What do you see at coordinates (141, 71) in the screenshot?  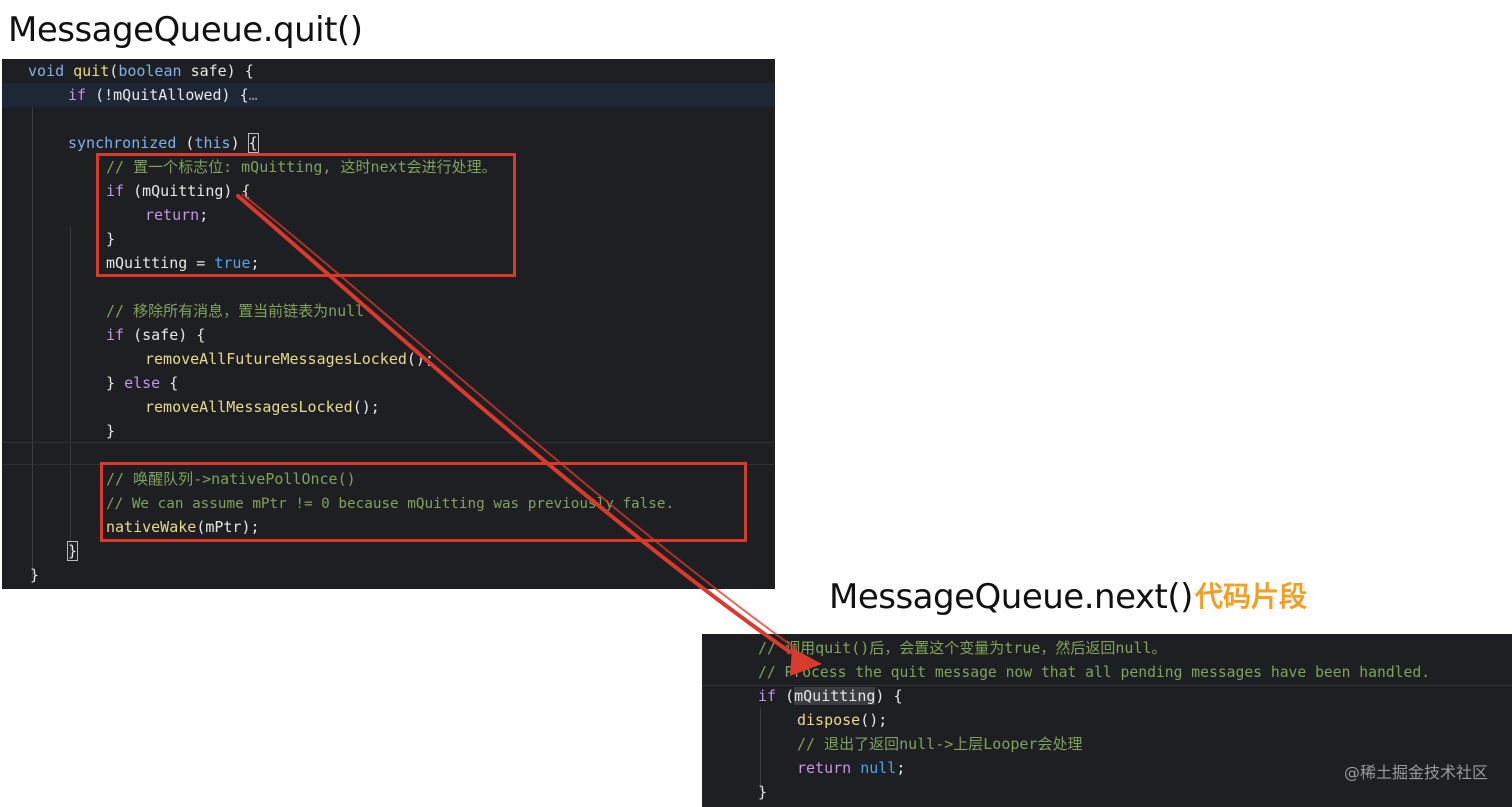 I see `code-line: void quit(boolean safe) {` at bounding box center [141, 71].